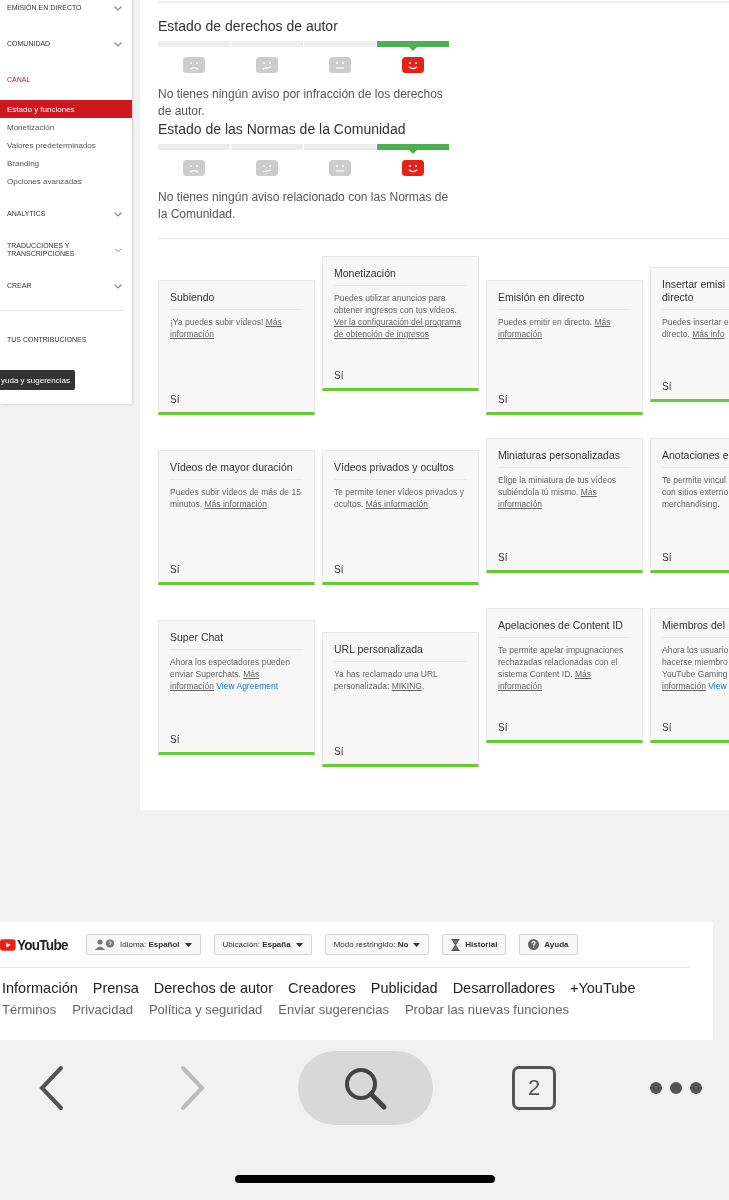 Image resolution: width=729 pixels, height=1200 pixels. I want to click on youtube-logo: YouTube, so click(36, 944).